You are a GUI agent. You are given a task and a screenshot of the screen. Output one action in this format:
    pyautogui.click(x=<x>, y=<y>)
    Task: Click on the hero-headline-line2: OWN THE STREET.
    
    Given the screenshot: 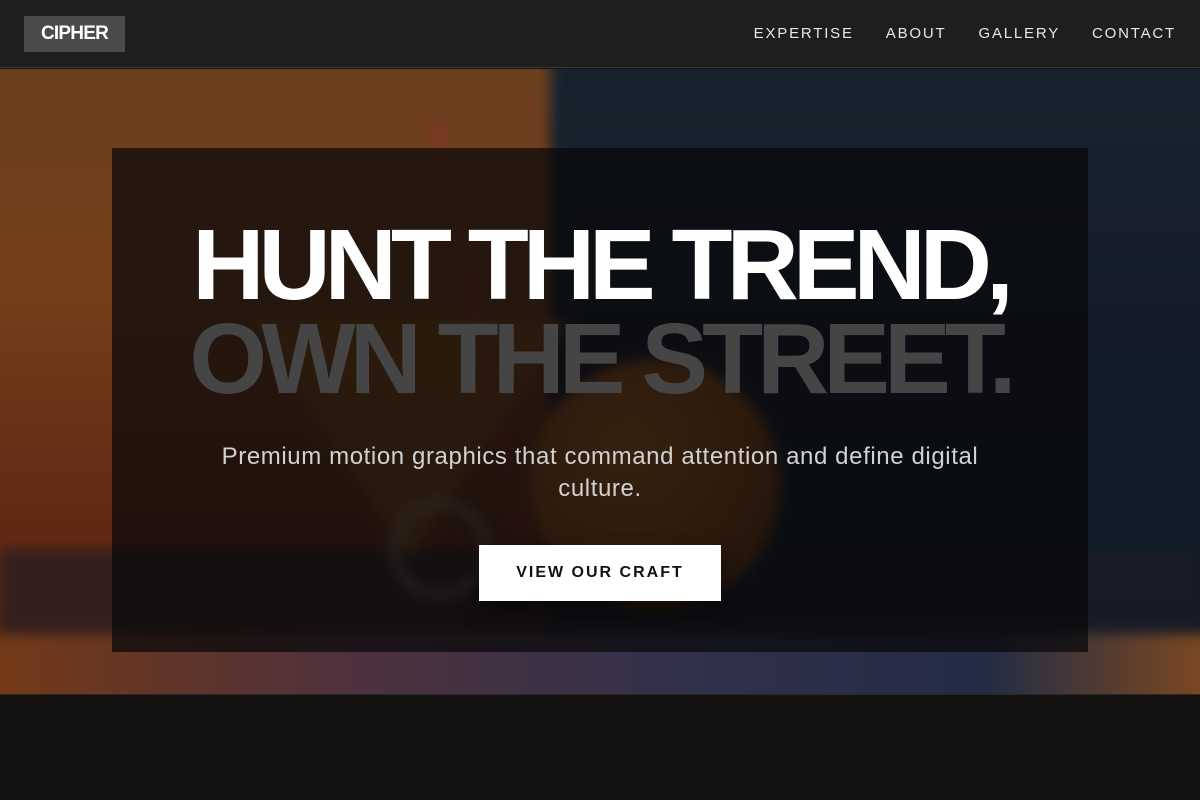 What is the action you would take?
    pyautogui.click(x=602, y=359)
    